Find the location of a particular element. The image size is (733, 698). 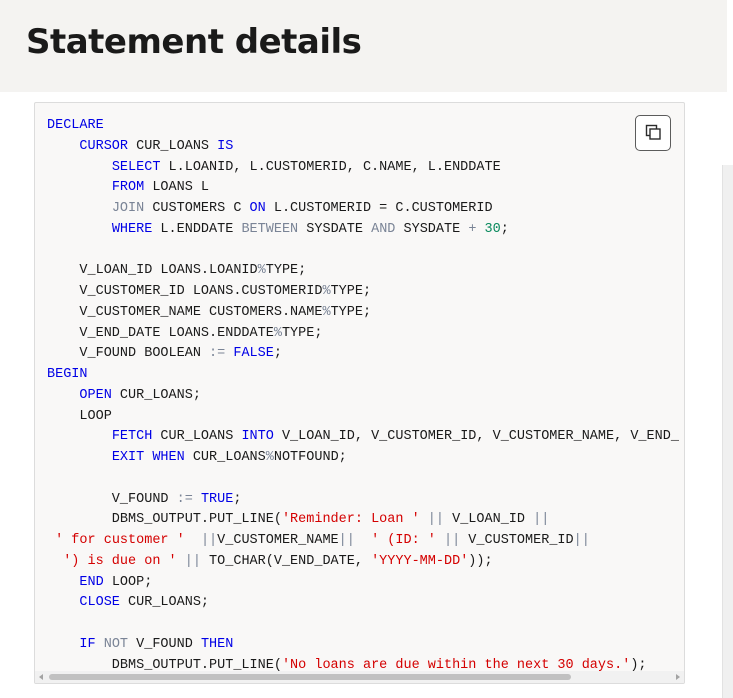

copy-icon is located at coordinates (653, 133).